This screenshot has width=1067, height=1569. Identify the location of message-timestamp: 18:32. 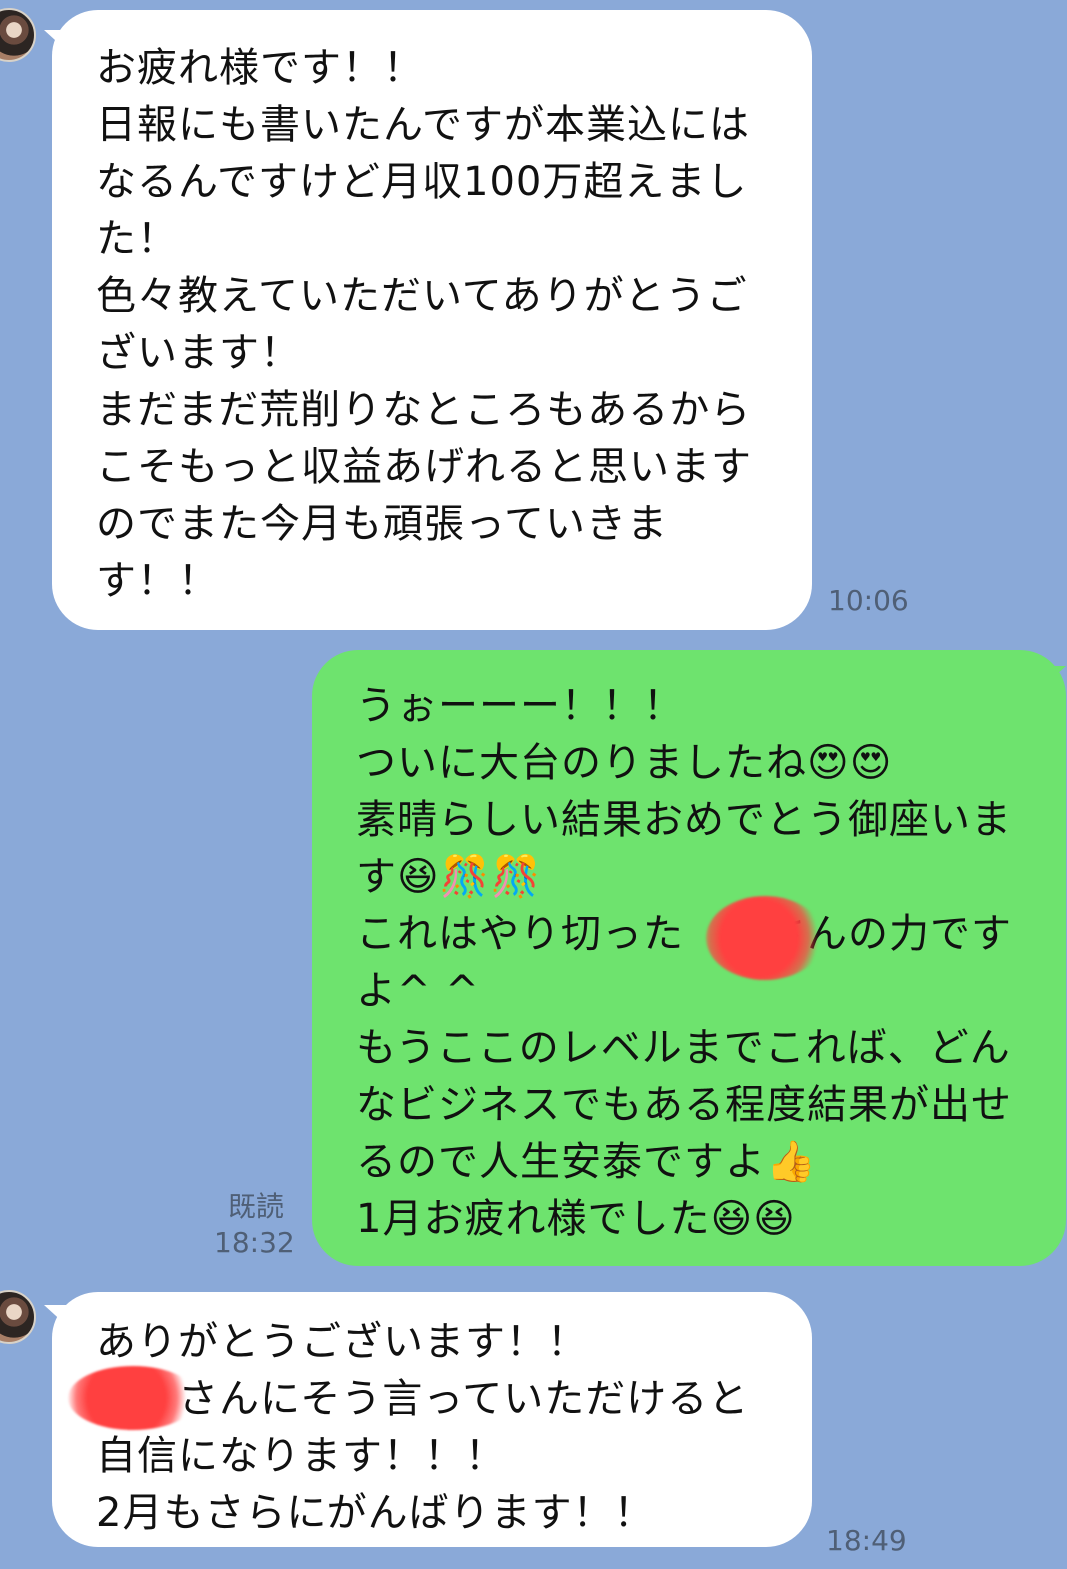
(254, 1242).